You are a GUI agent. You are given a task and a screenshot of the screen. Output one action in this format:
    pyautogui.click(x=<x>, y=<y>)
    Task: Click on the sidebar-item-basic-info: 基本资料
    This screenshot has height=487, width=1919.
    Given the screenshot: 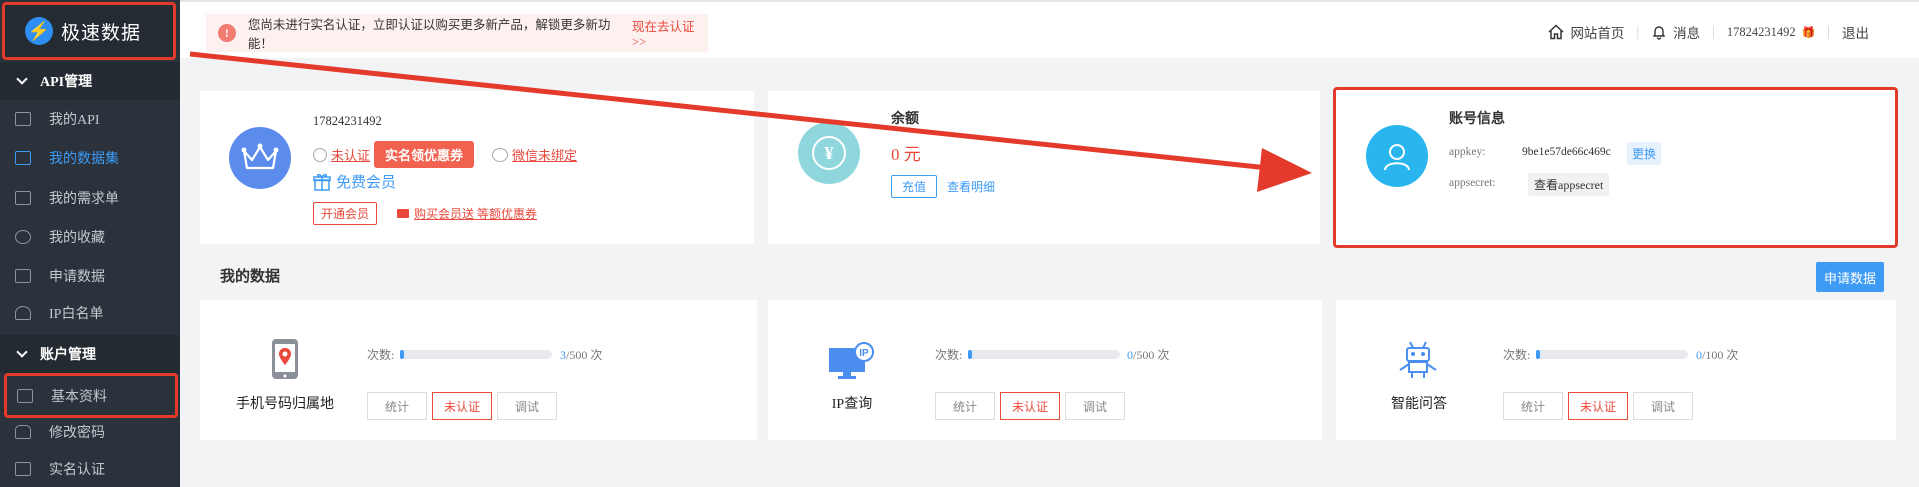 What is the action you would take?
    pyautogui.click(x=91, y=395)
    